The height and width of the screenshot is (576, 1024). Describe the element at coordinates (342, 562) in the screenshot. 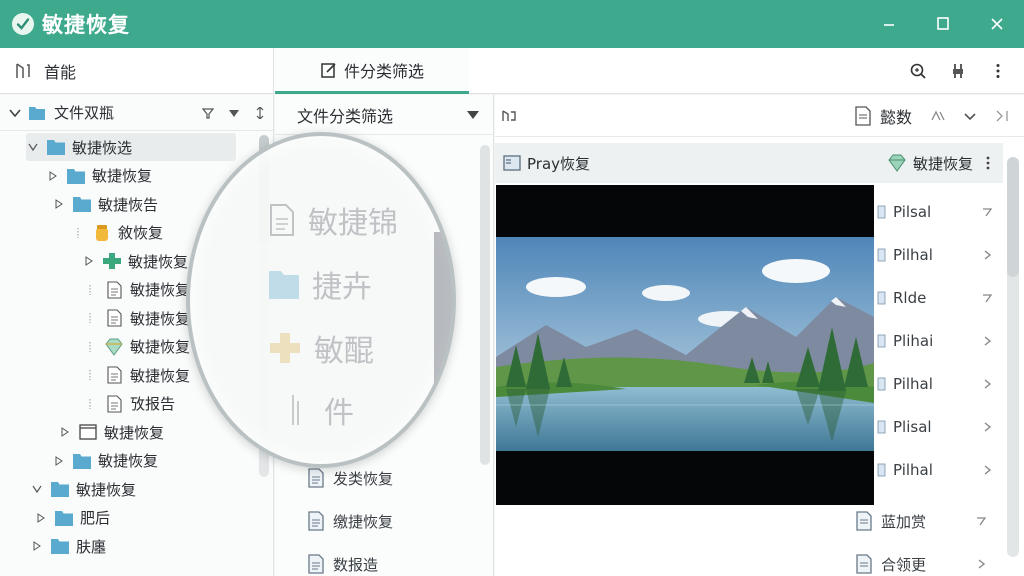

I see `list-item: 数报造` at that location.